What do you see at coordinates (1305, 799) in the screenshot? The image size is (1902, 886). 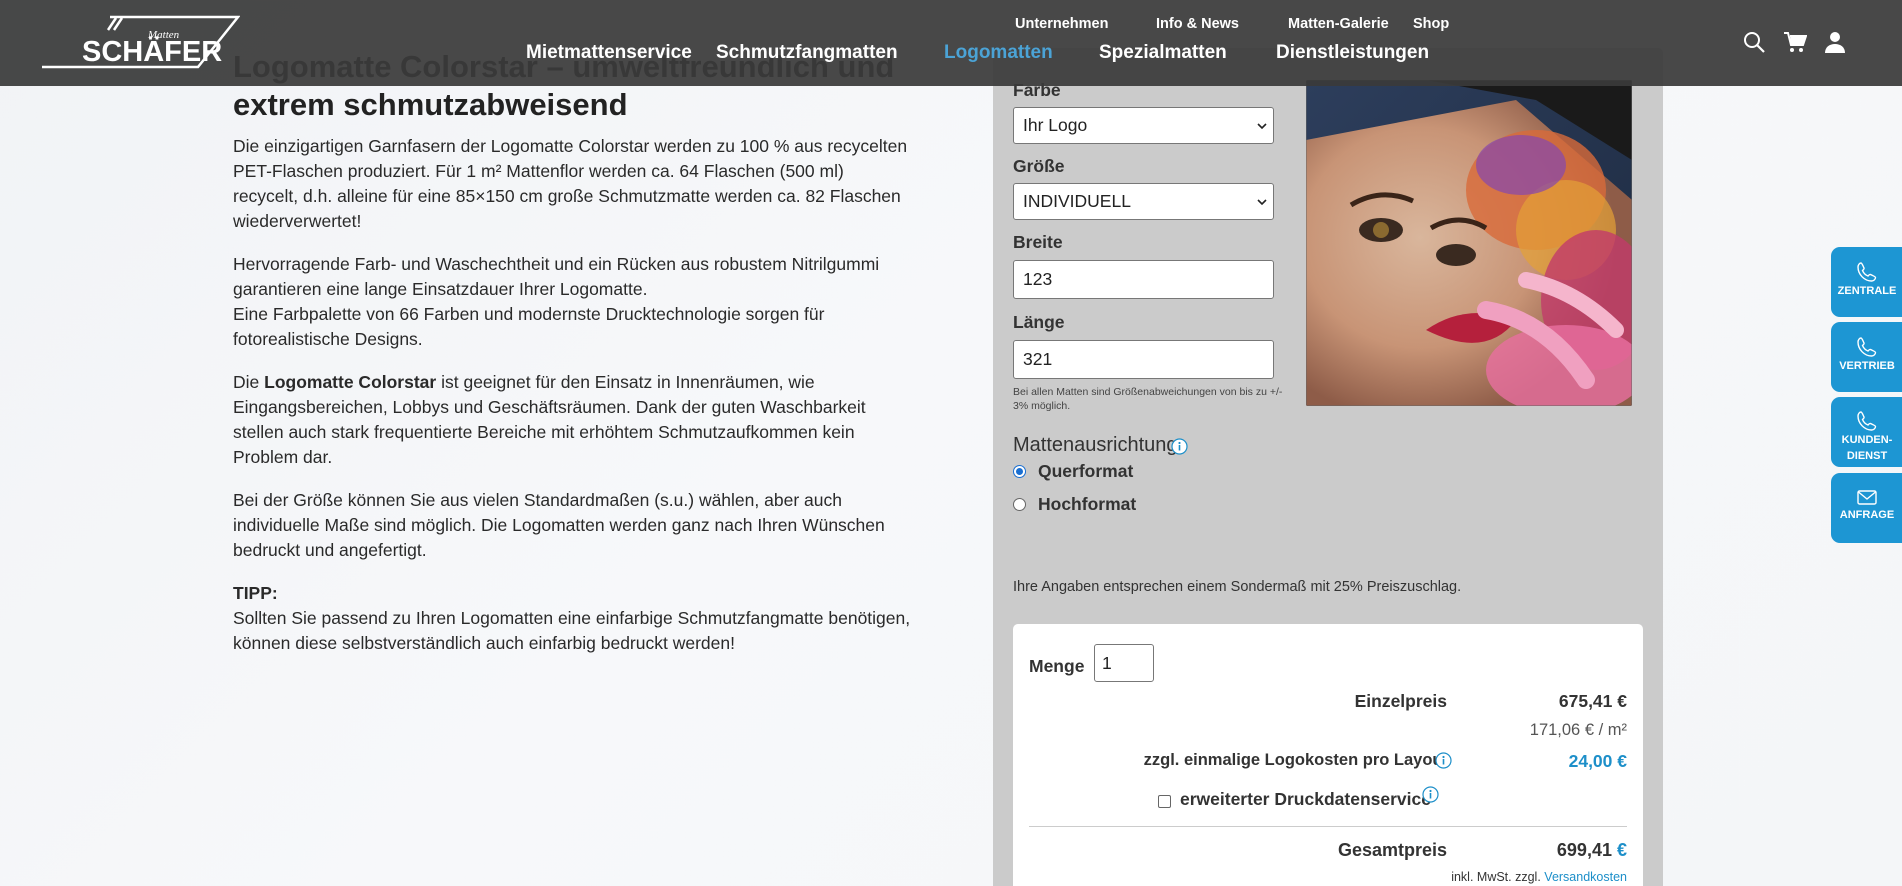 I see `print-service-label: erweiterter Druckdatenservice` at bounding box center [1305, 799].